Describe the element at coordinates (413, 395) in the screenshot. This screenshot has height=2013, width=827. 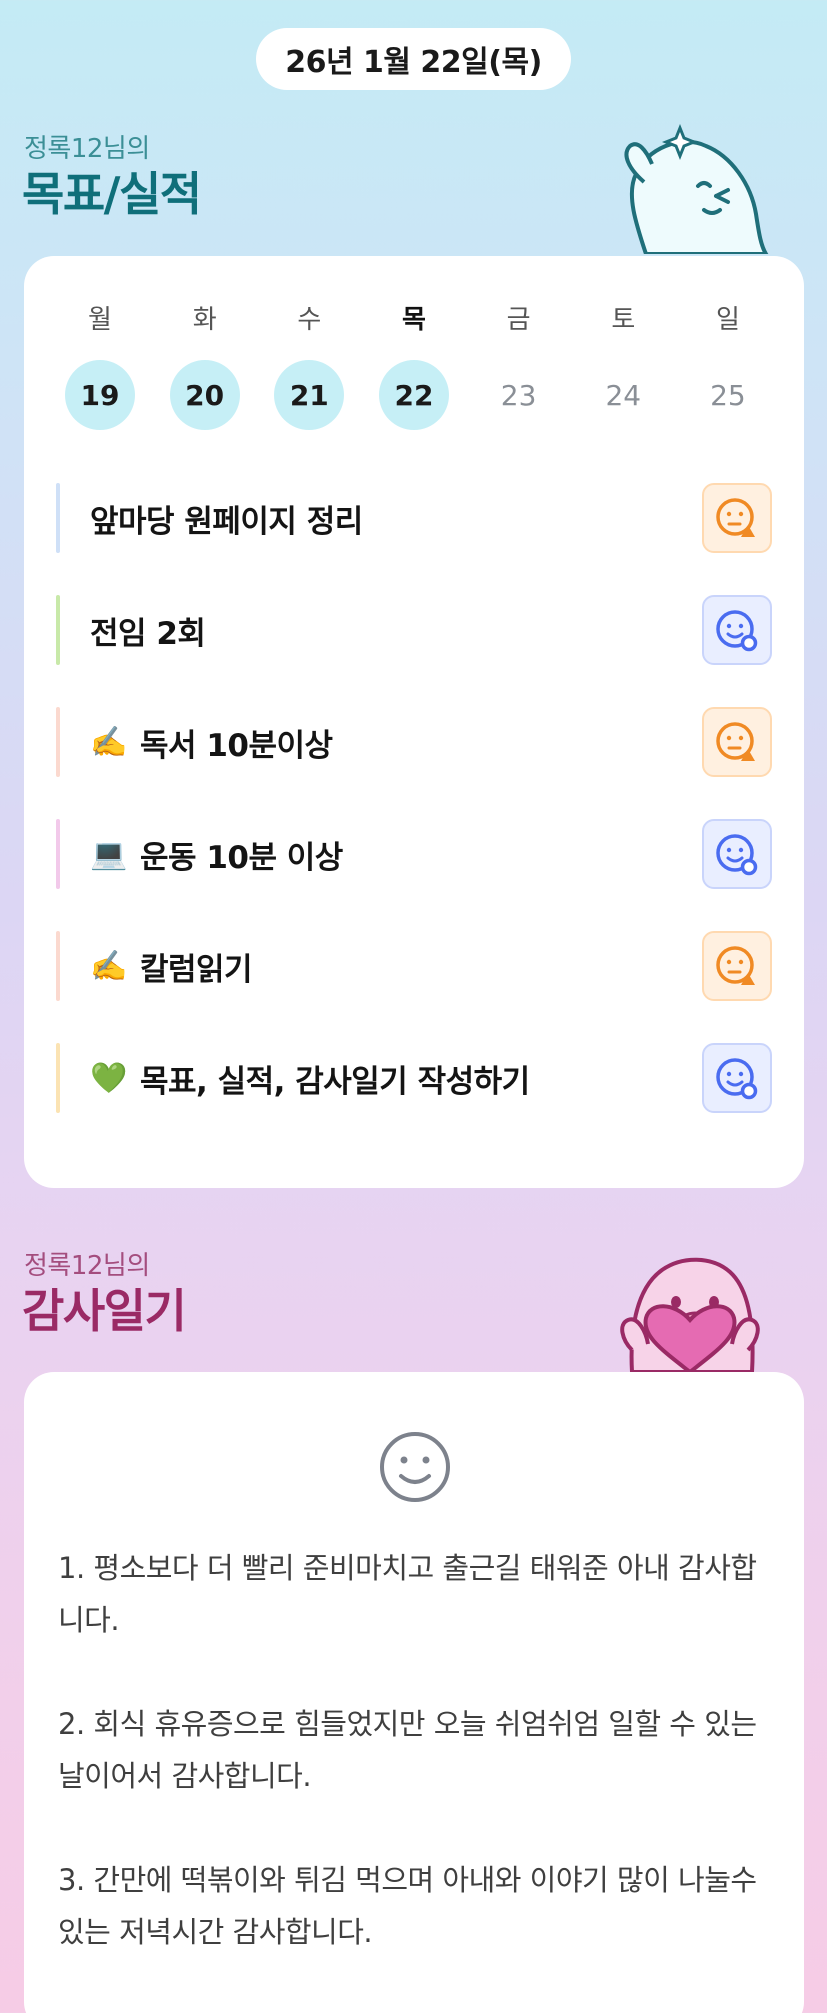
I see `day-number: 22` at that location.